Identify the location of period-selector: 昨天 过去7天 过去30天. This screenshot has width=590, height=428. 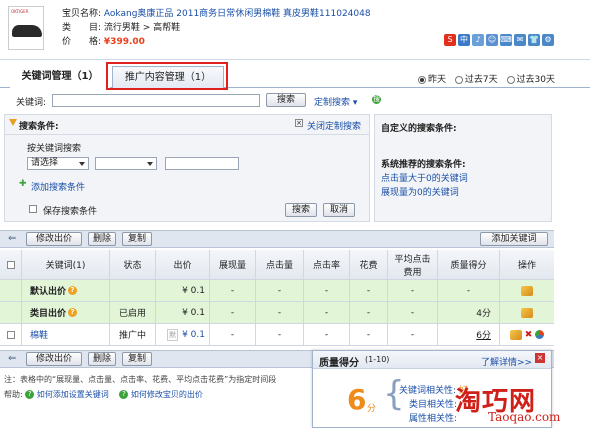
(486, 78).